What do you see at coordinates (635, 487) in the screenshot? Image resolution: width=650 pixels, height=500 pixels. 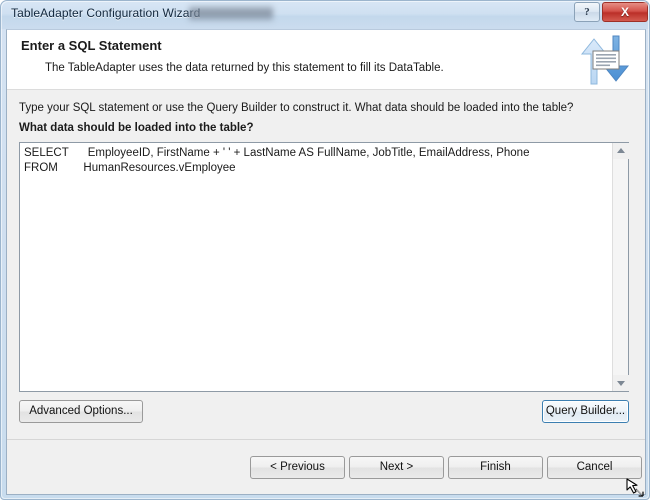 I see `resize-cursor-icon` at bounding box center [635, 487].